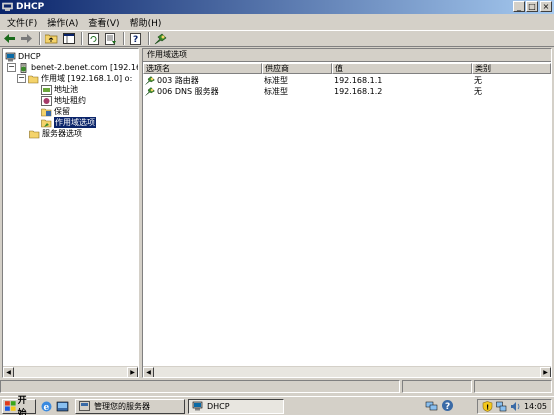 The height and width of the screenshot is (415, 554). I want to click on task-button-dhcp: DHCP, so click(236, 406).